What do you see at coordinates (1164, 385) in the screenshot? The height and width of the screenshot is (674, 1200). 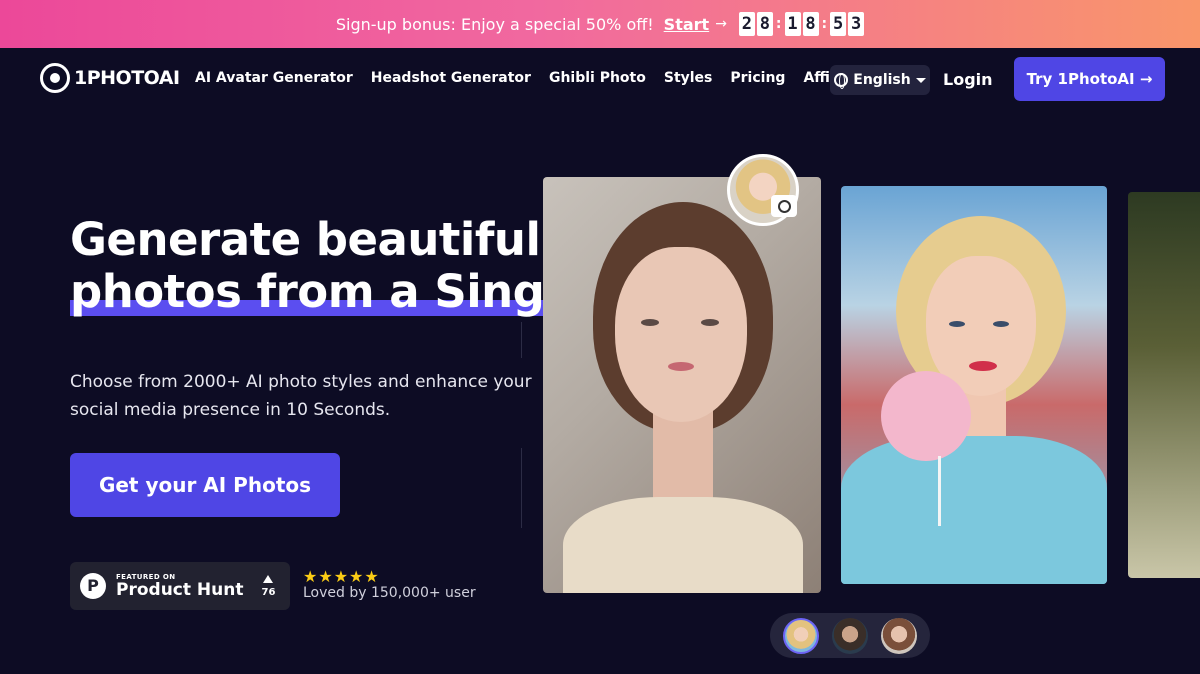 I see `sample-photo-partial` at bounding box center [1164, 385].